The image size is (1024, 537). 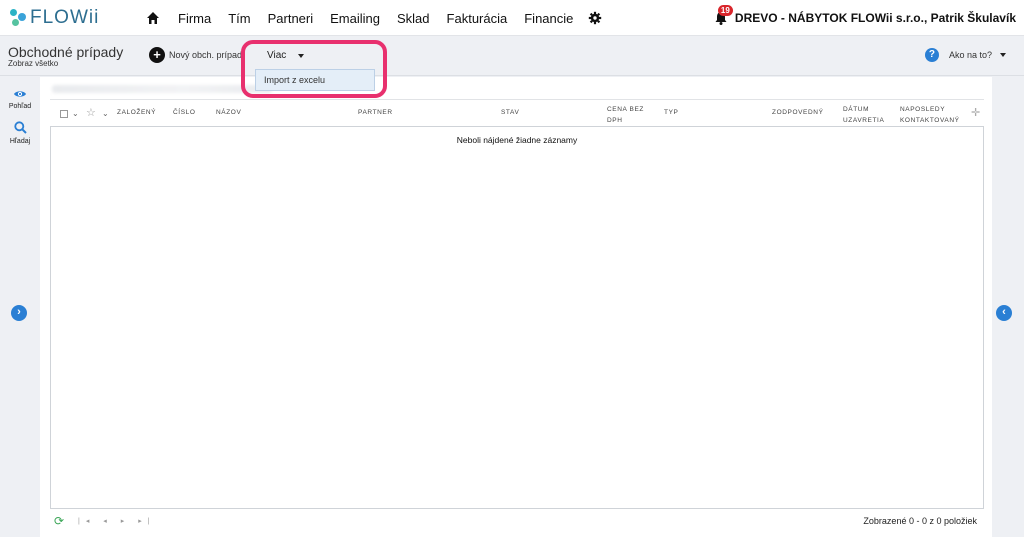 What do you see at coordinates (863, 115) in the screenshot?
I see `column-close-date: Dátum uzavretia` at bounding box center [863, 115].